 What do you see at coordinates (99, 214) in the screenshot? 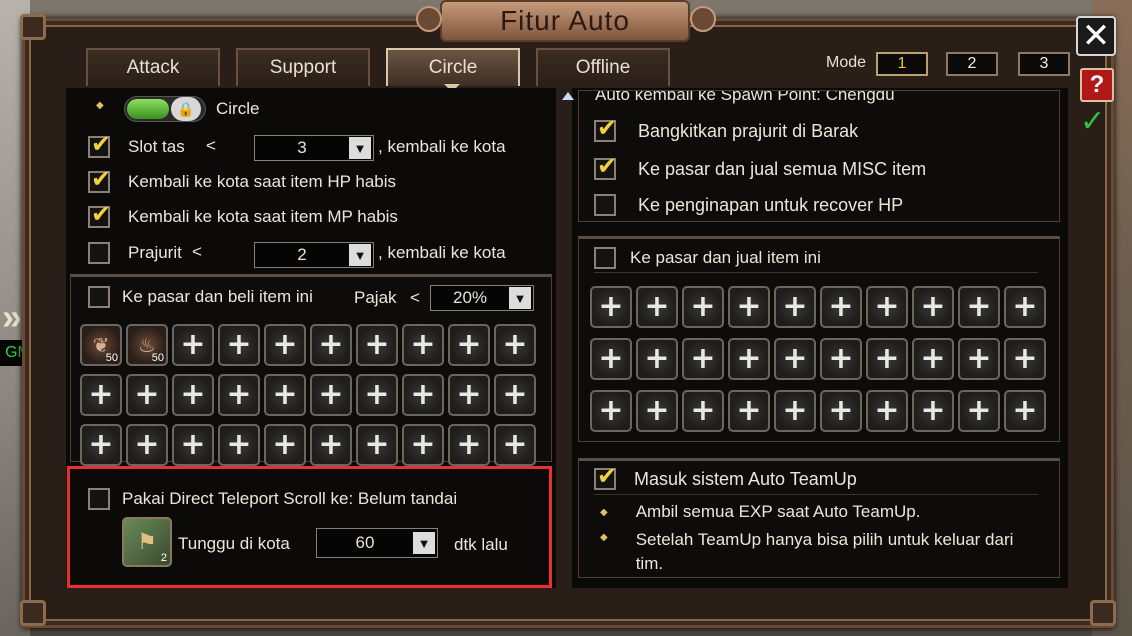
I see `mp-checkbox` at bounding box center [99, 214].